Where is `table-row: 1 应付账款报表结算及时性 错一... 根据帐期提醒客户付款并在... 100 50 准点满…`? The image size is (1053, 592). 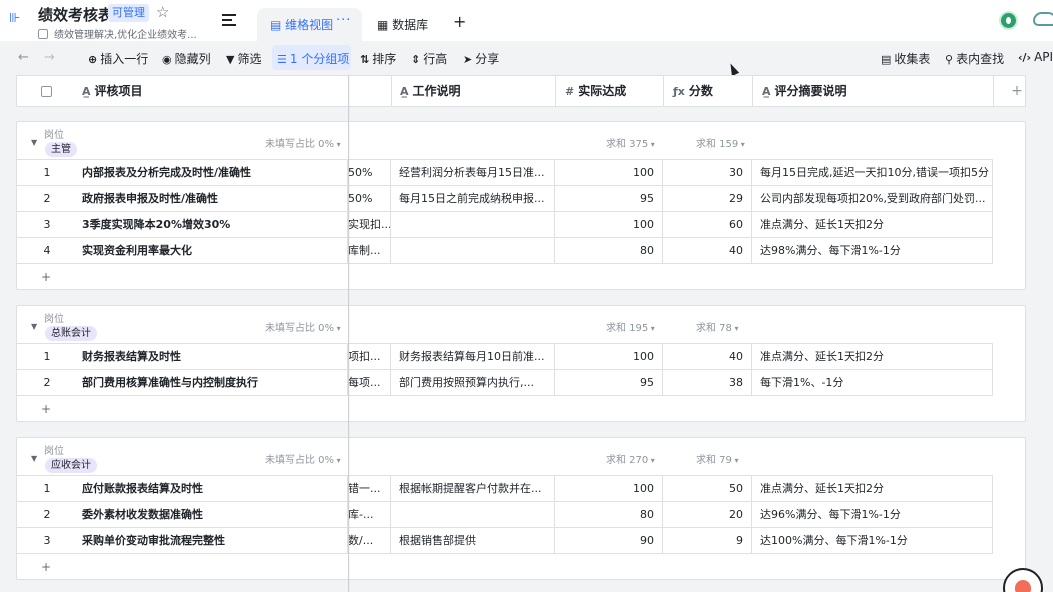 table-row: 1 应付账款报表结算及时性 错一... 根据帐期提醒客户付款并在... 100 50 准点满… is located at coordinates (505, 489).